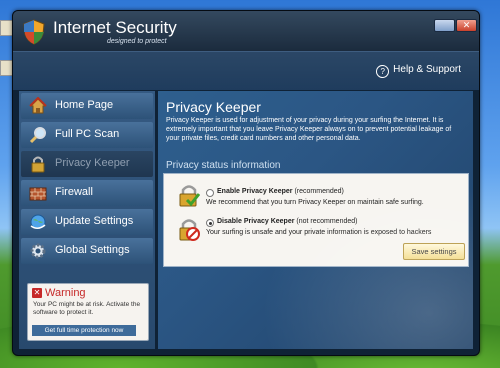 This screenshot has width=500, height=368. Describe the element at coordinates (115, 27) in the screenshot. I see `app-title: Internet Security` at that location.